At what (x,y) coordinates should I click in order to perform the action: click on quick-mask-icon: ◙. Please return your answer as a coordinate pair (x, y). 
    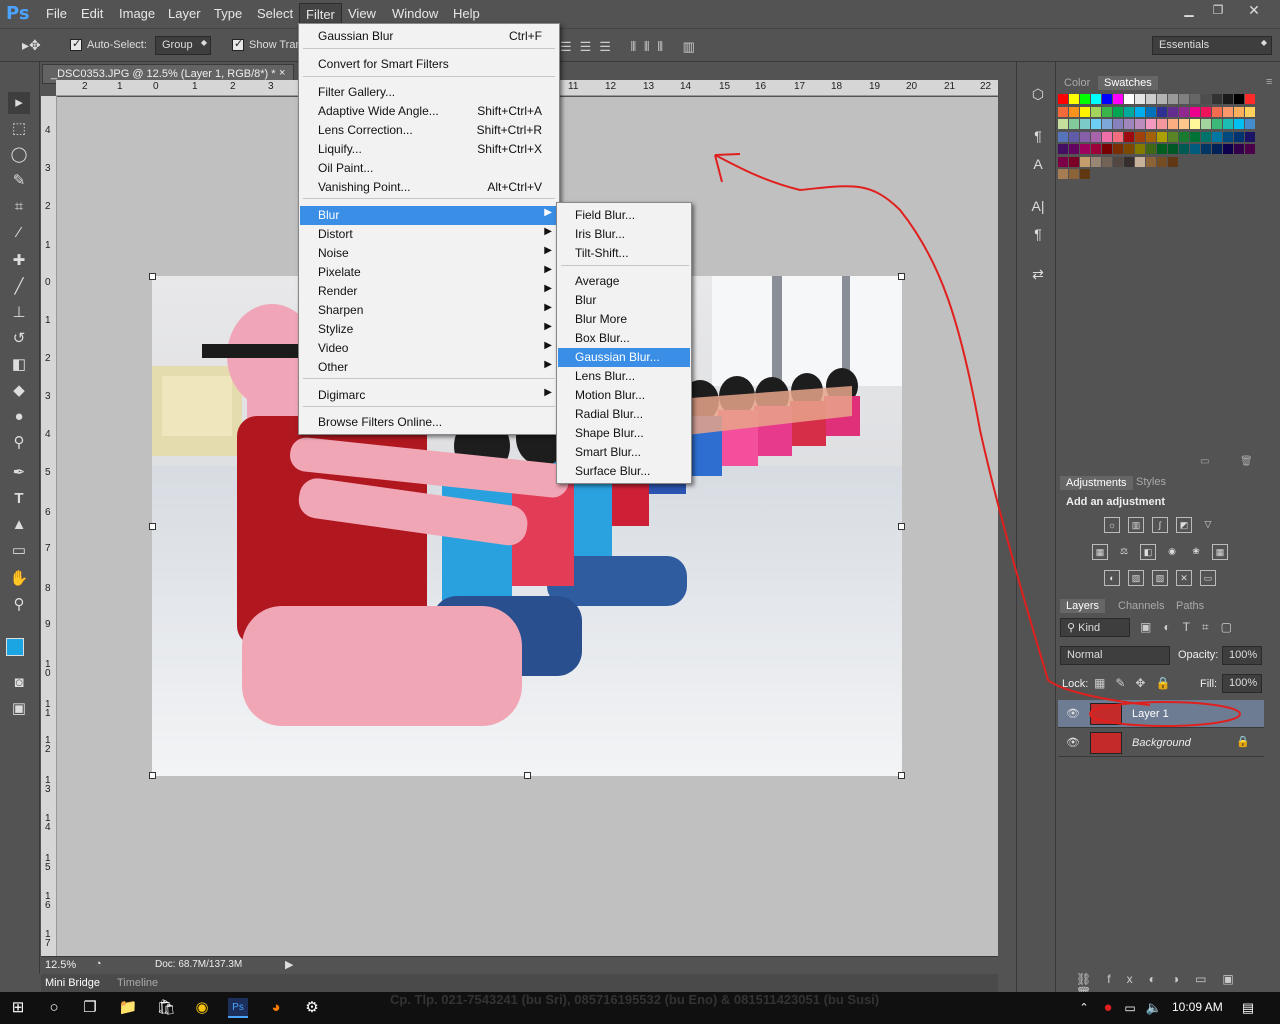
    Looking at the image, I should click on (19, 683).